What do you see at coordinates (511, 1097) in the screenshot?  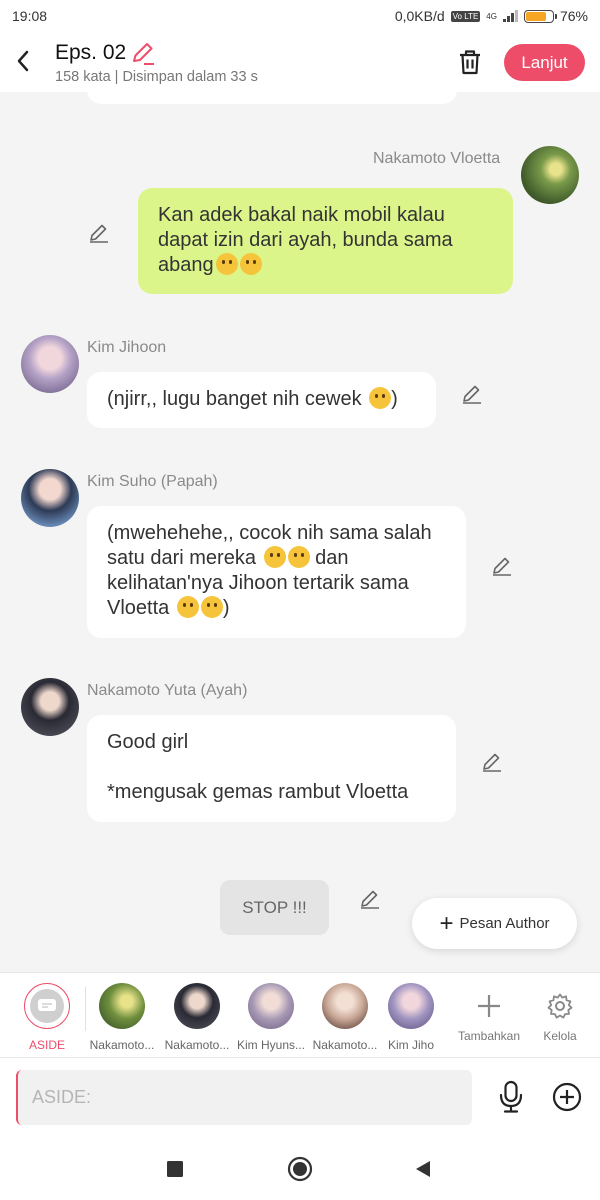 I see `microphone-icon` at bounding box center [511, 1097].